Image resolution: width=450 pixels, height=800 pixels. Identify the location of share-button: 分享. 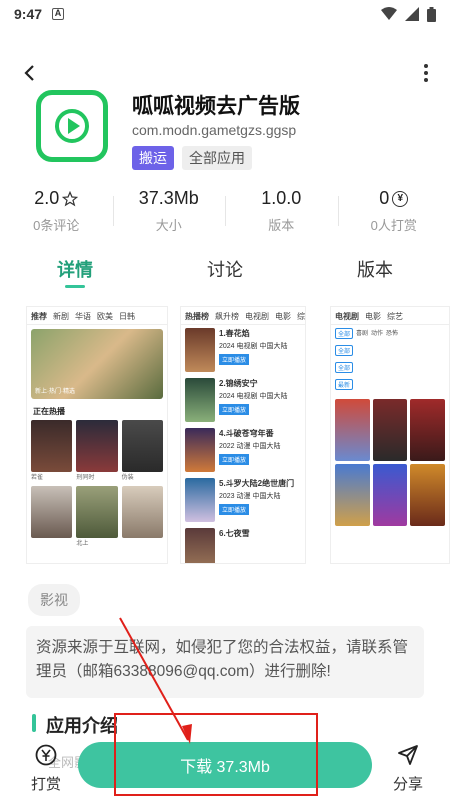
(408, 769).